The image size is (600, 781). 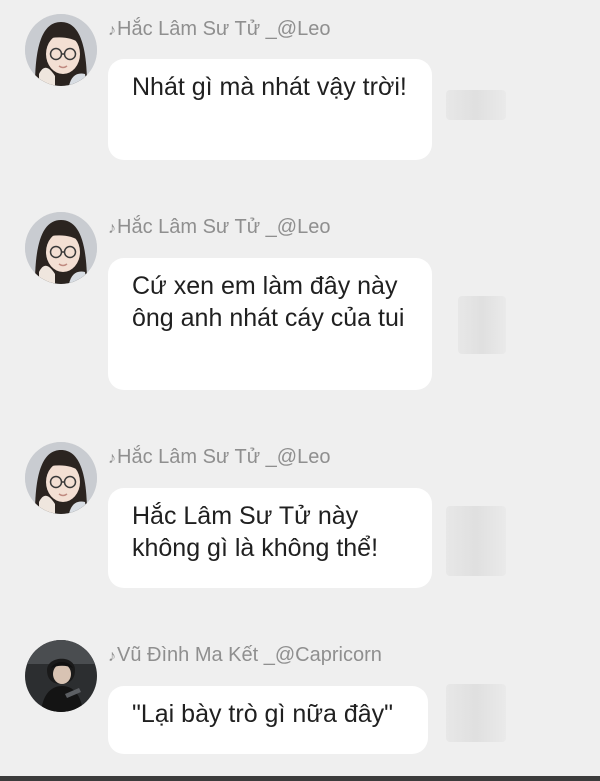 I want to click on message-bubble: Hắc Lâm Sư Tử này không gì là không thể!, so click(x=270, y=538).